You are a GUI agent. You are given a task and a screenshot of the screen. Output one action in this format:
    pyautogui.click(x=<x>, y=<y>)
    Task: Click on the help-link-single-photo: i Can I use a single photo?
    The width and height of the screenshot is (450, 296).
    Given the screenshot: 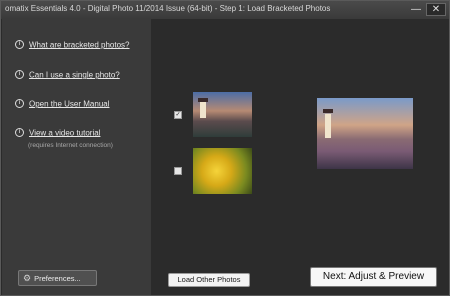 What is the action you would take?
    pyautogui.click(x=67, y=75)
    